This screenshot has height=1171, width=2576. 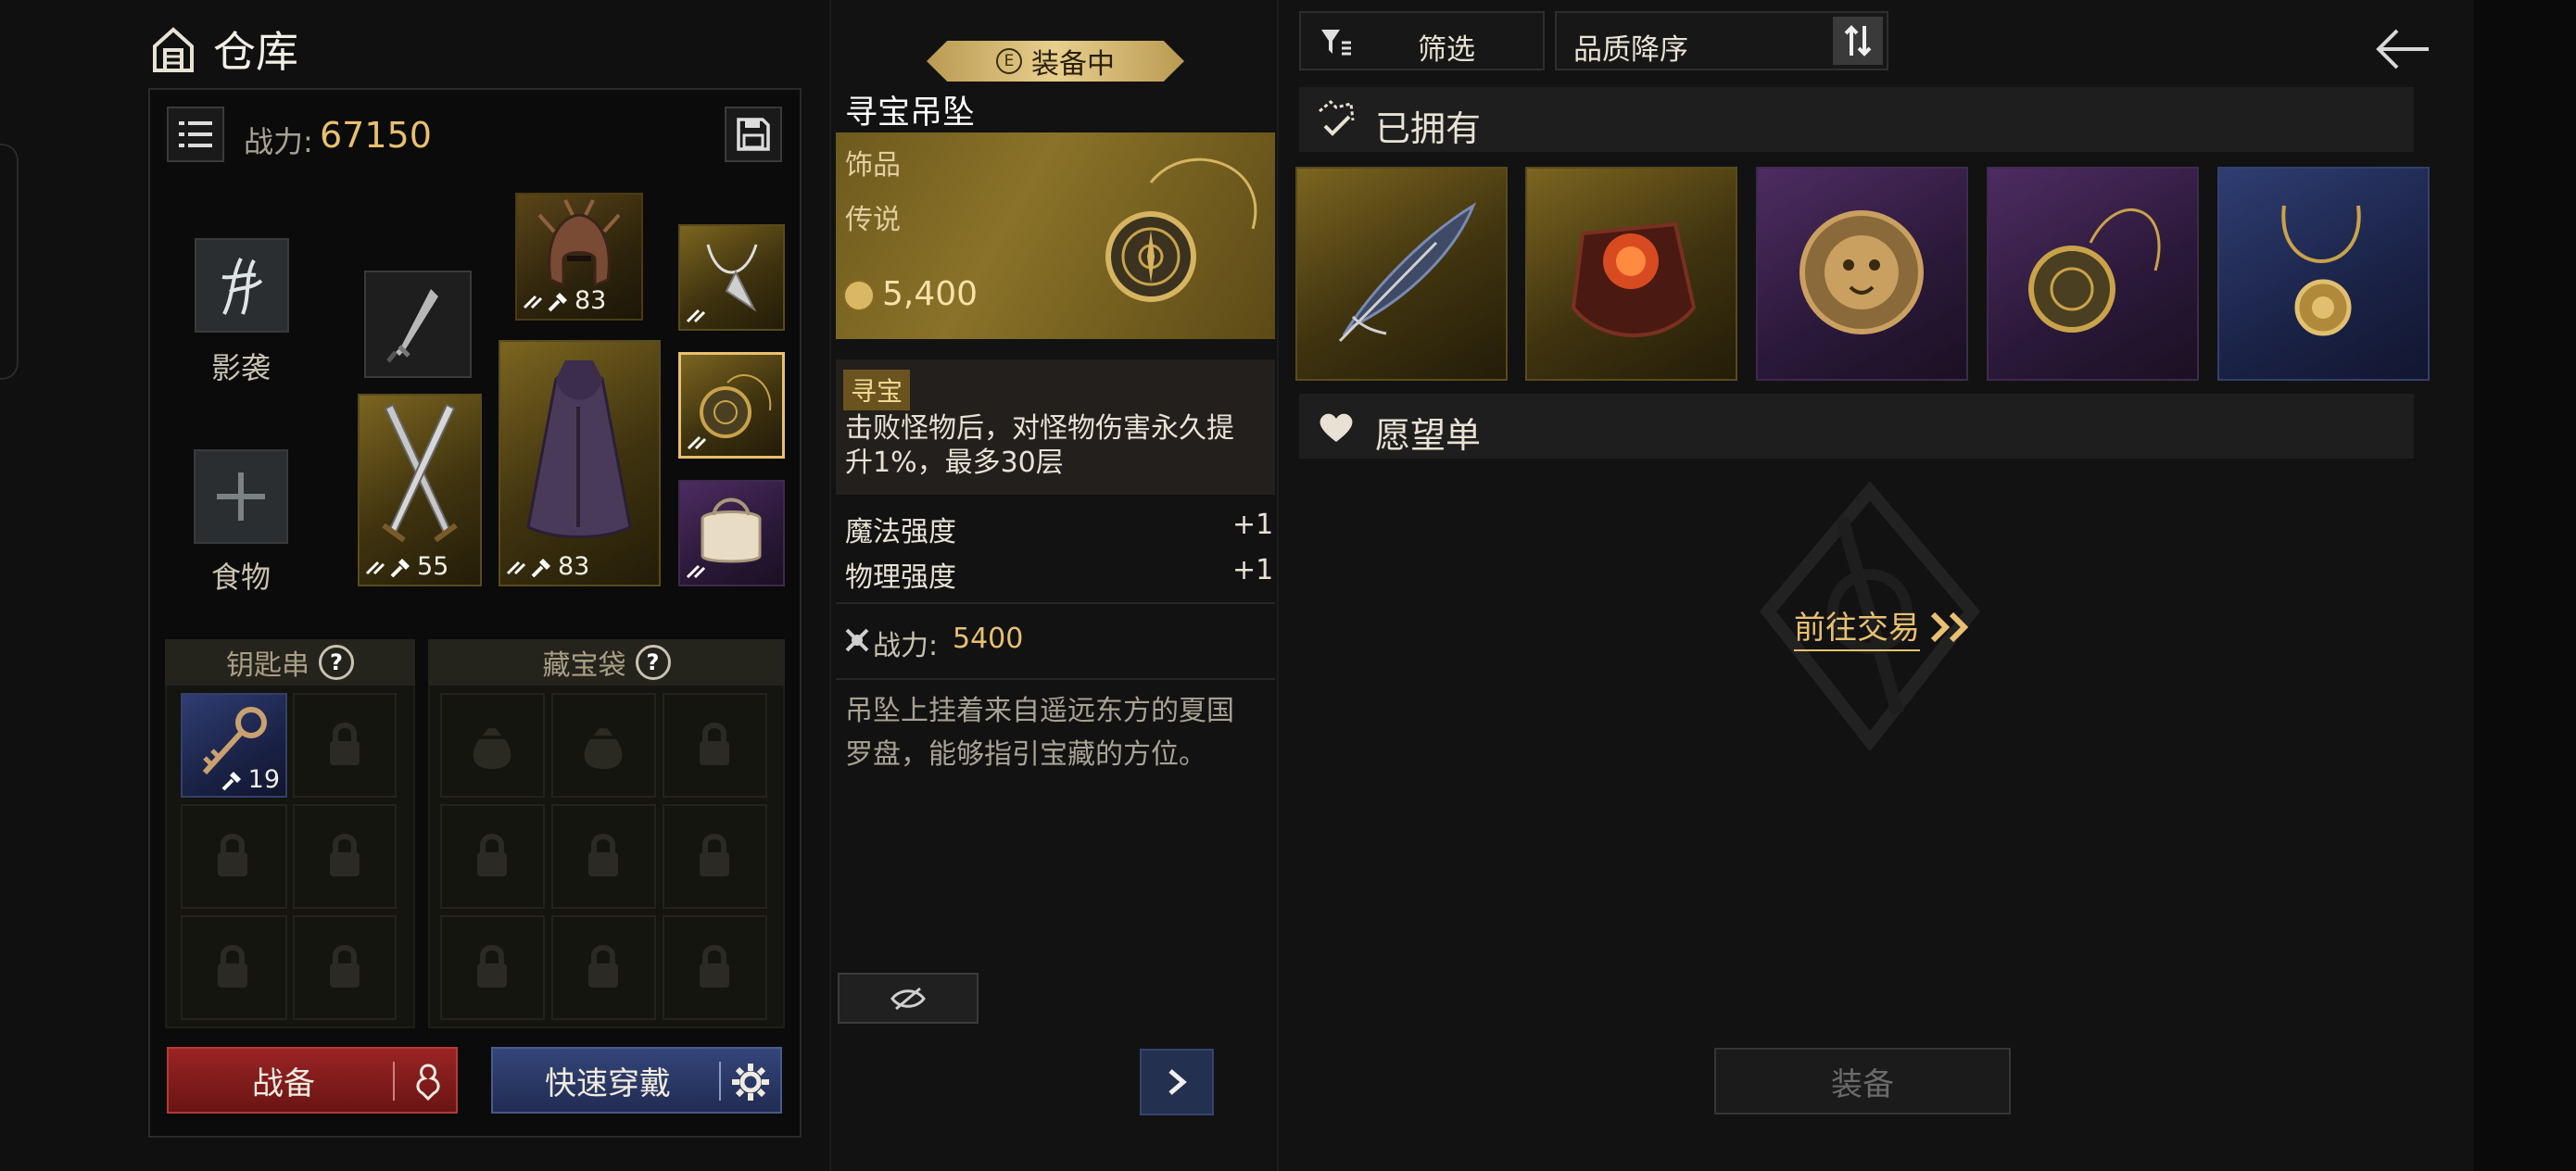 What do you see at coordinates (900, 532) in the screenshot?
I see `stat-name: 魔法强度` at bounding box center [900, 532].